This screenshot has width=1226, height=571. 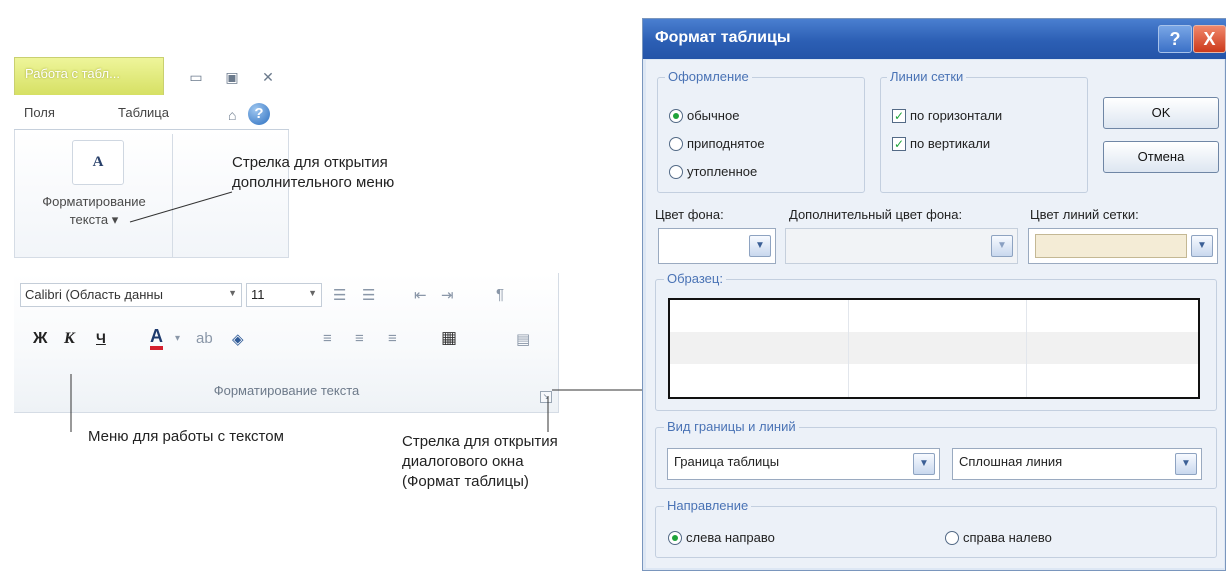 What do you see at coordinates (708, 76) in the screenshot?
I see `style-legend: Оформление` at bounding box center [708, 76].